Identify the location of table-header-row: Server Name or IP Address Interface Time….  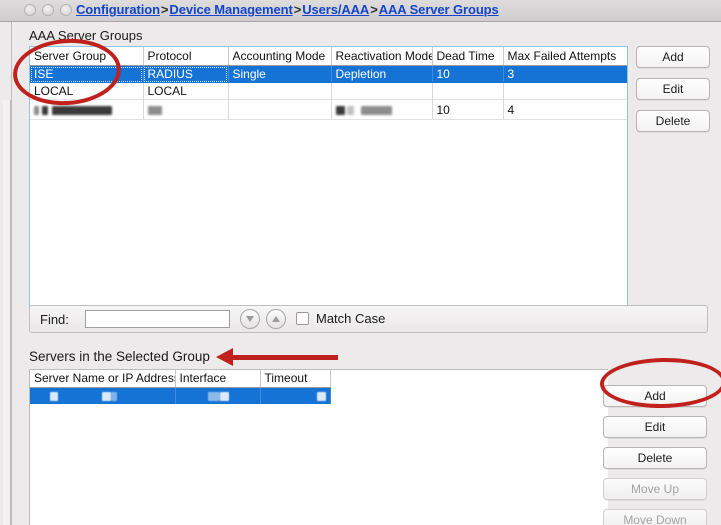
(180, 379).